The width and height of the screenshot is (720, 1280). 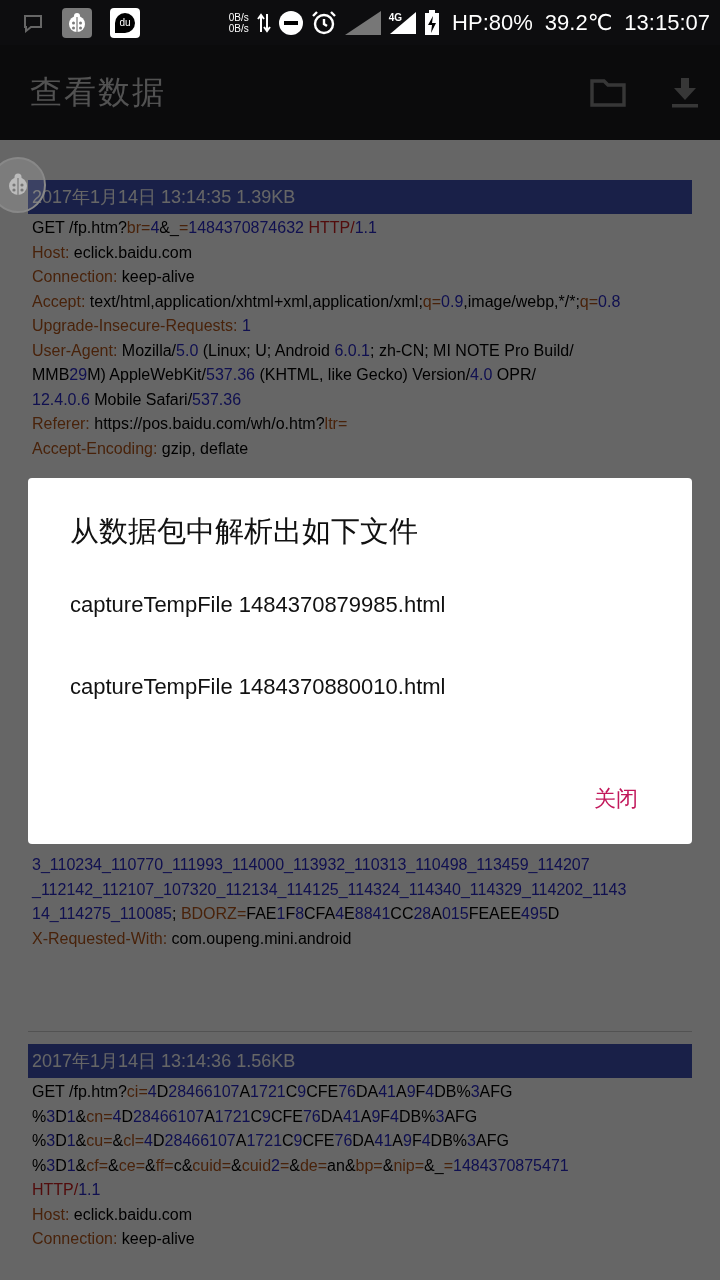 What do you see at coordinates (311, 865) in the screenshot?
I see `packet-line: 3_110234_110770_111993_114000_113932_110313_110498_113459_114207` at bounding box center [311, 865].